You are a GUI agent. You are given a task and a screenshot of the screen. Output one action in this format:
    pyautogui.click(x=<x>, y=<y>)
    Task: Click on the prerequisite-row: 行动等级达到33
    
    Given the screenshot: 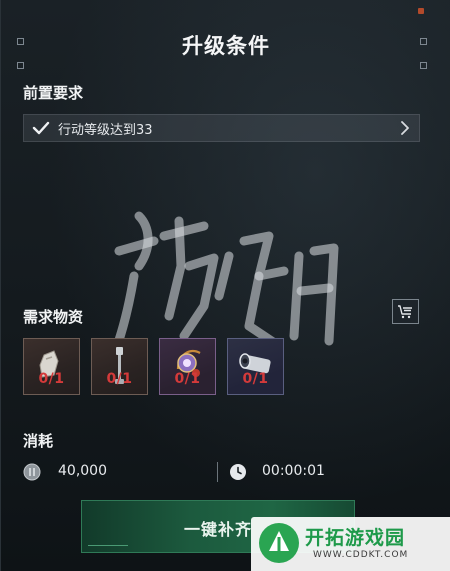 What is the action you would take?
    pyautogui.click(x=221, y=128)
    